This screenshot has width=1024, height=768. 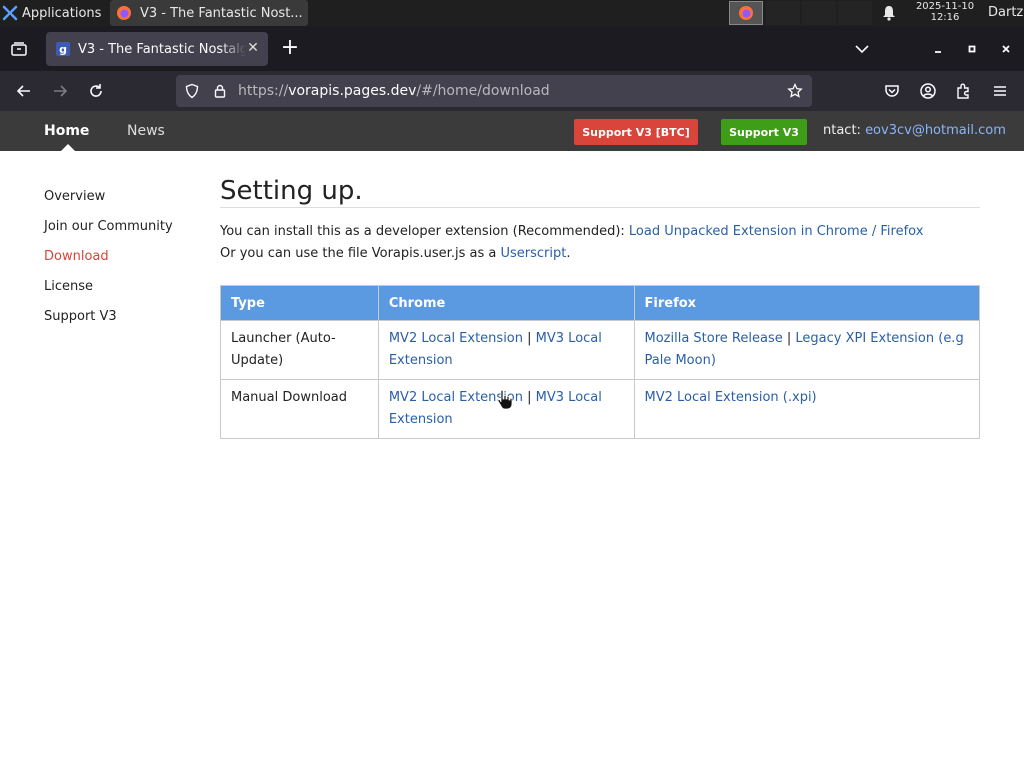 I want to click on userscript-link: Userscript, so click(x=533, y=253).